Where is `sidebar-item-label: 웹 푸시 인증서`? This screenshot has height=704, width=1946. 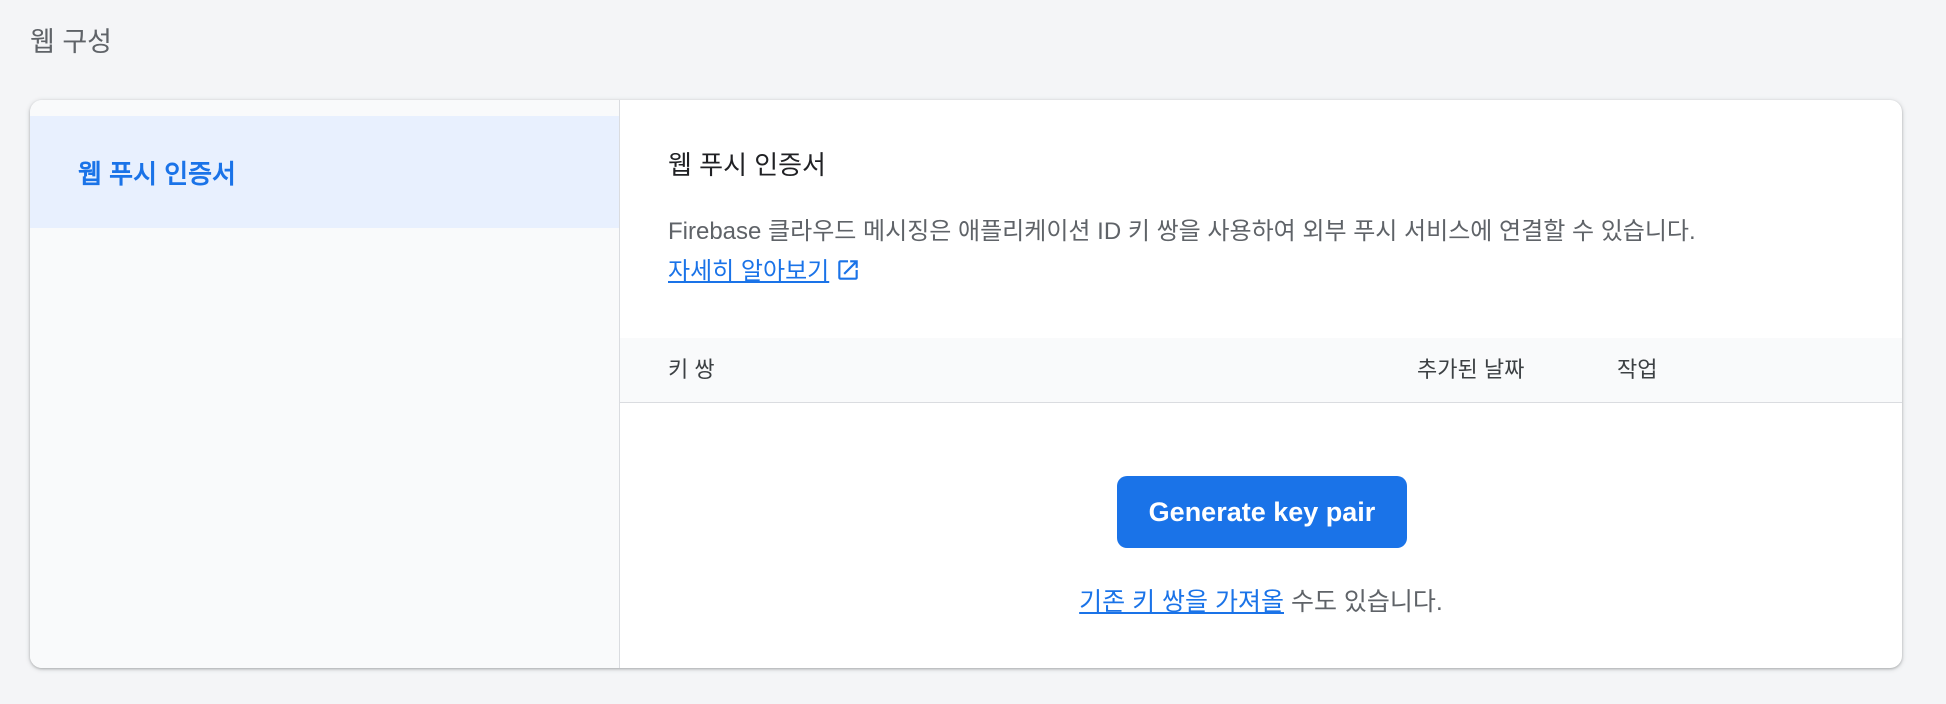 sidebar-item-label: 웹 푸시 인증서 is located at coordinates (157, 173).